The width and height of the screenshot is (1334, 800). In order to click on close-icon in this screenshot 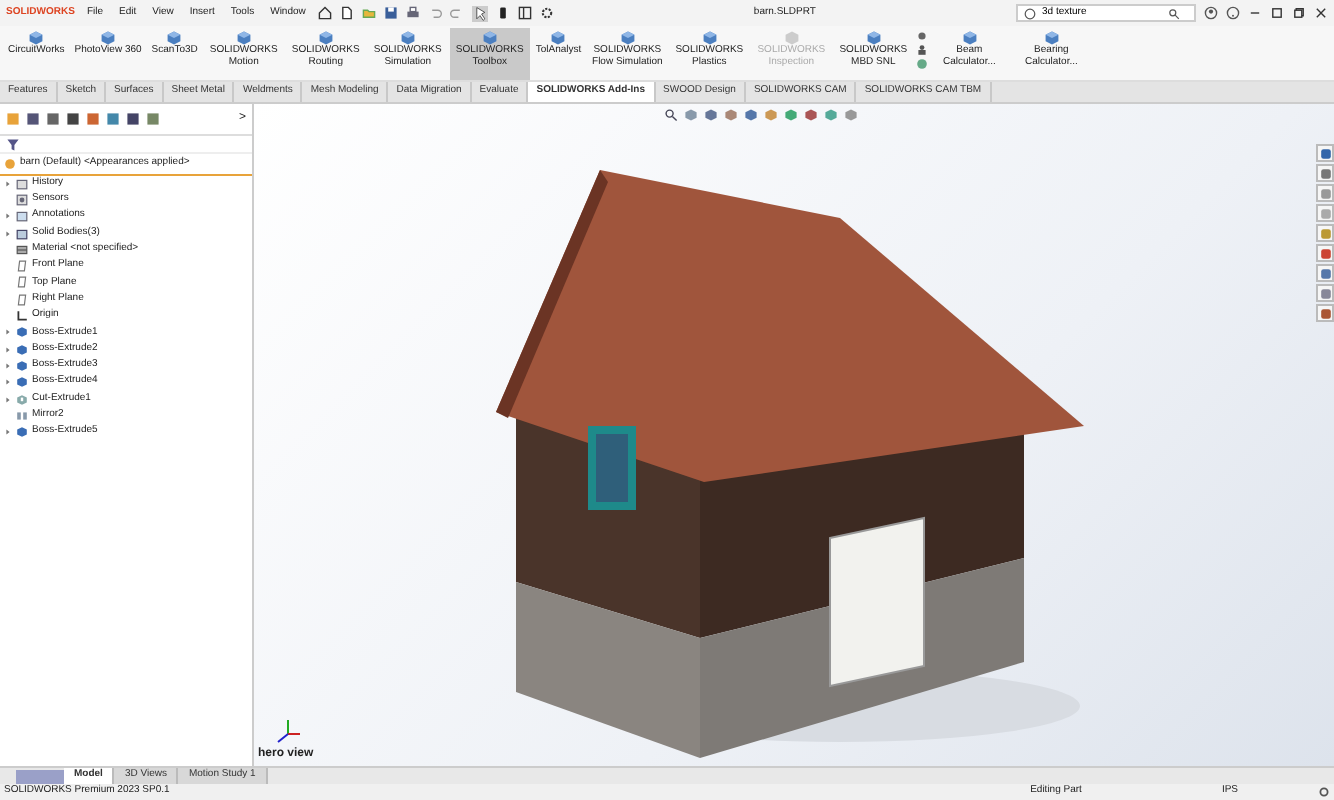, I will do `click(1321, 13)`.